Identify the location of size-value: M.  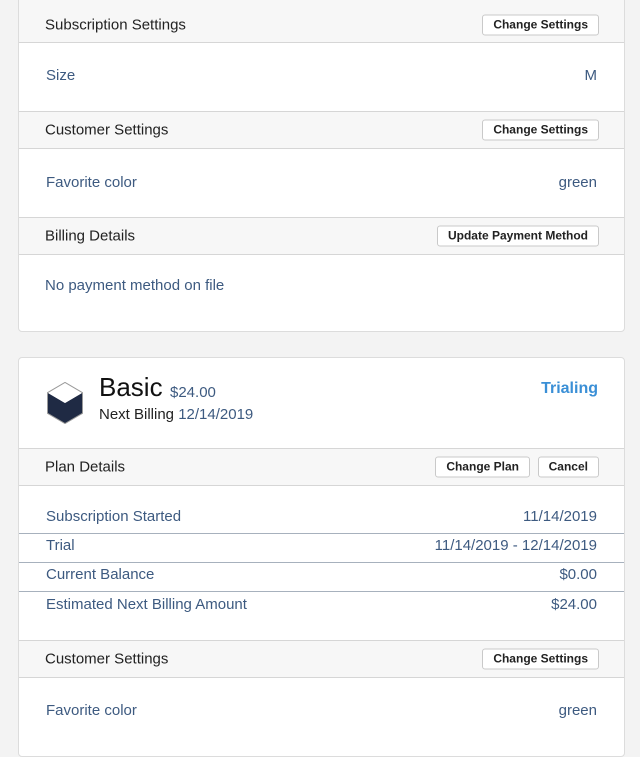
(591, 75).